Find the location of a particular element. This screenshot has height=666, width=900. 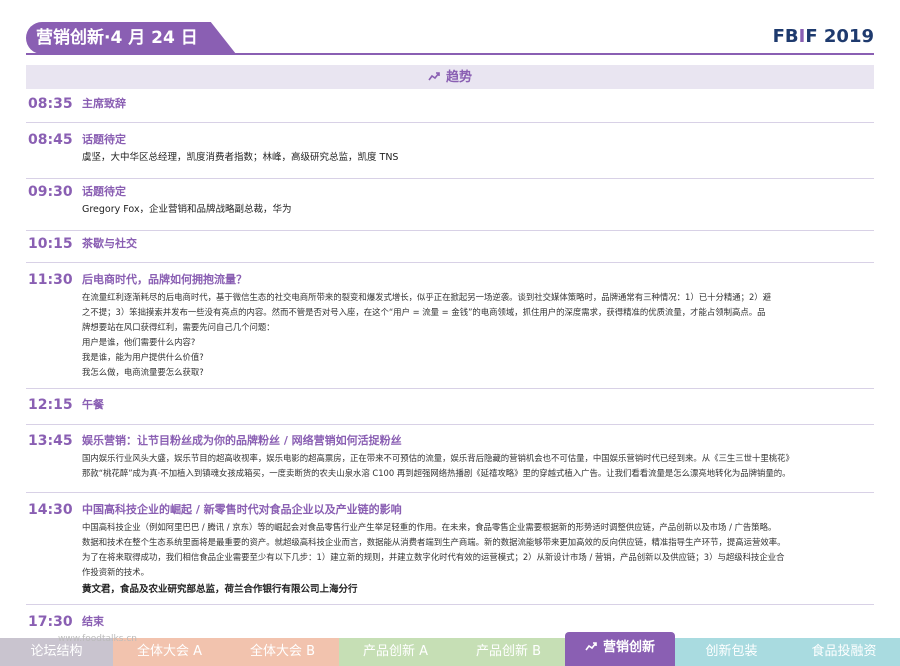

session-topic: 娱乐营销：让节目粉丝成为你的品牌粉丝 / 网络营销如何活捉粉丝 is located at coordinates (242, 440).